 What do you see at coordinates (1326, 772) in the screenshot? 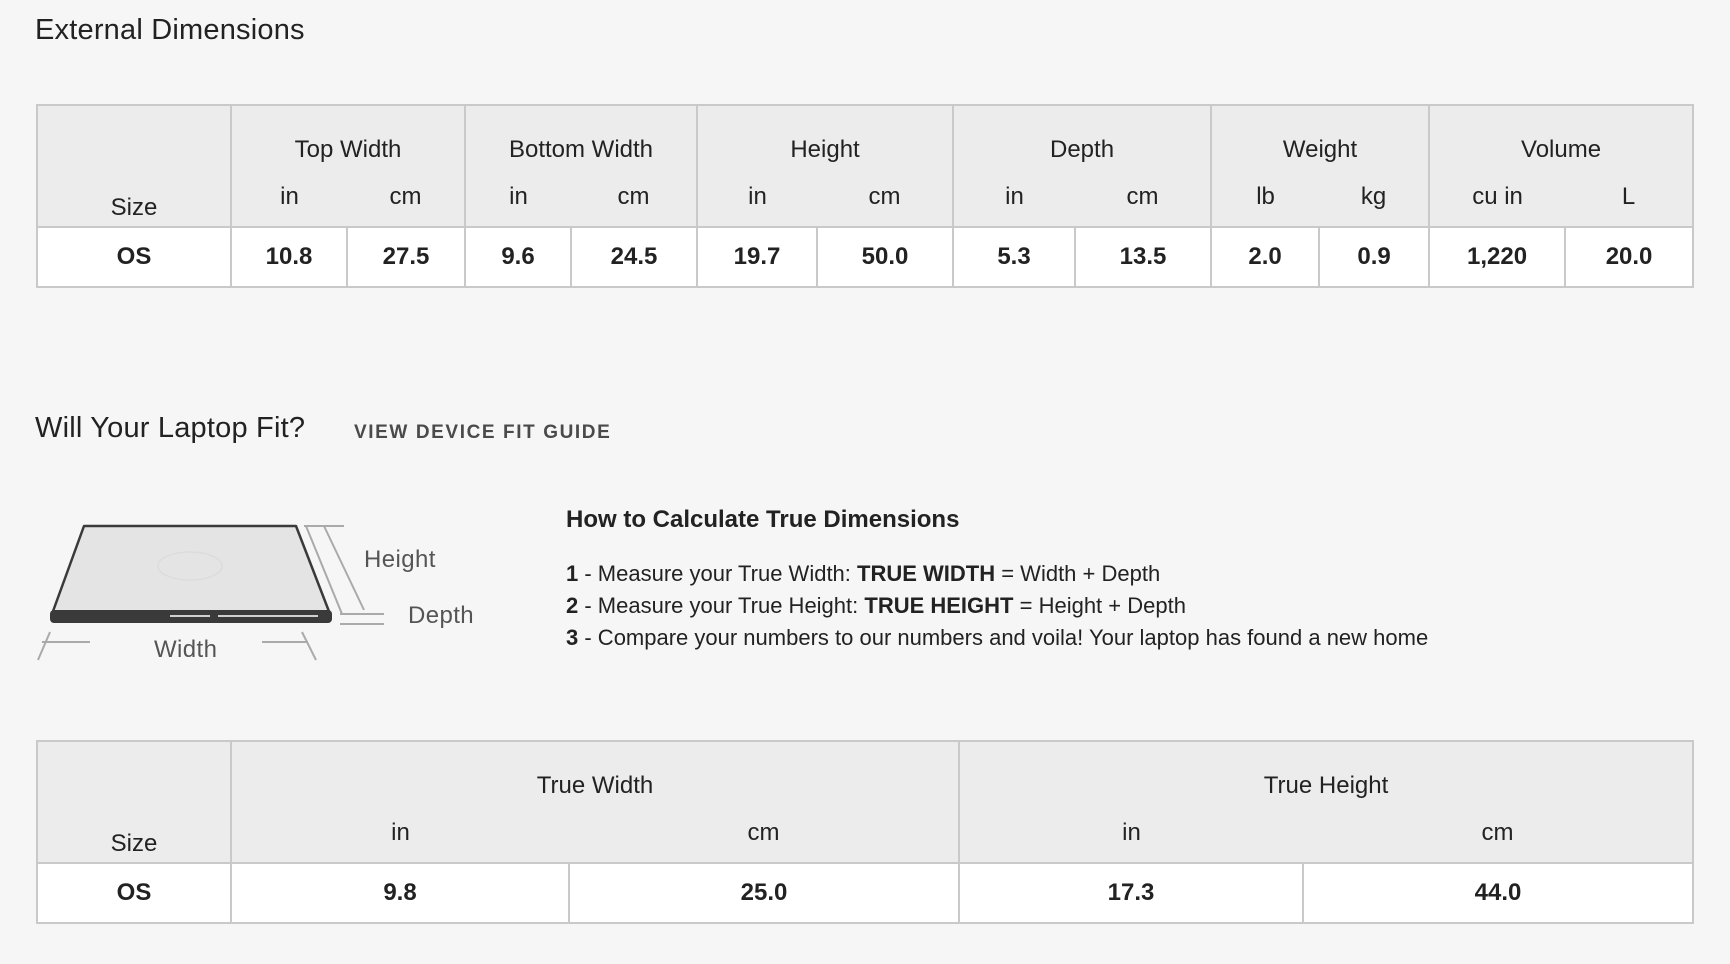
I see `group-header-true-height: True Height` at bounding box center [1326, 772].